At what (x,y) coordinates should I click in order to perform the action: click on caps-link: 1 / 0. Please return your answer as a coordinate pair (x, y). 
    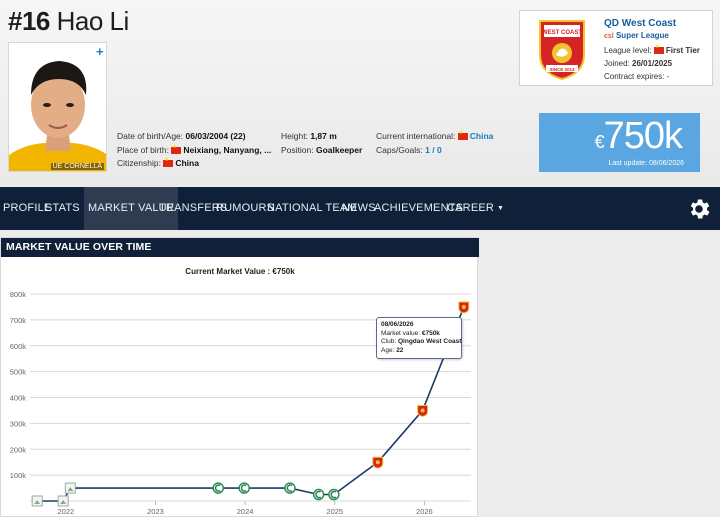
    Looking at the image, I should click on (433, 150).